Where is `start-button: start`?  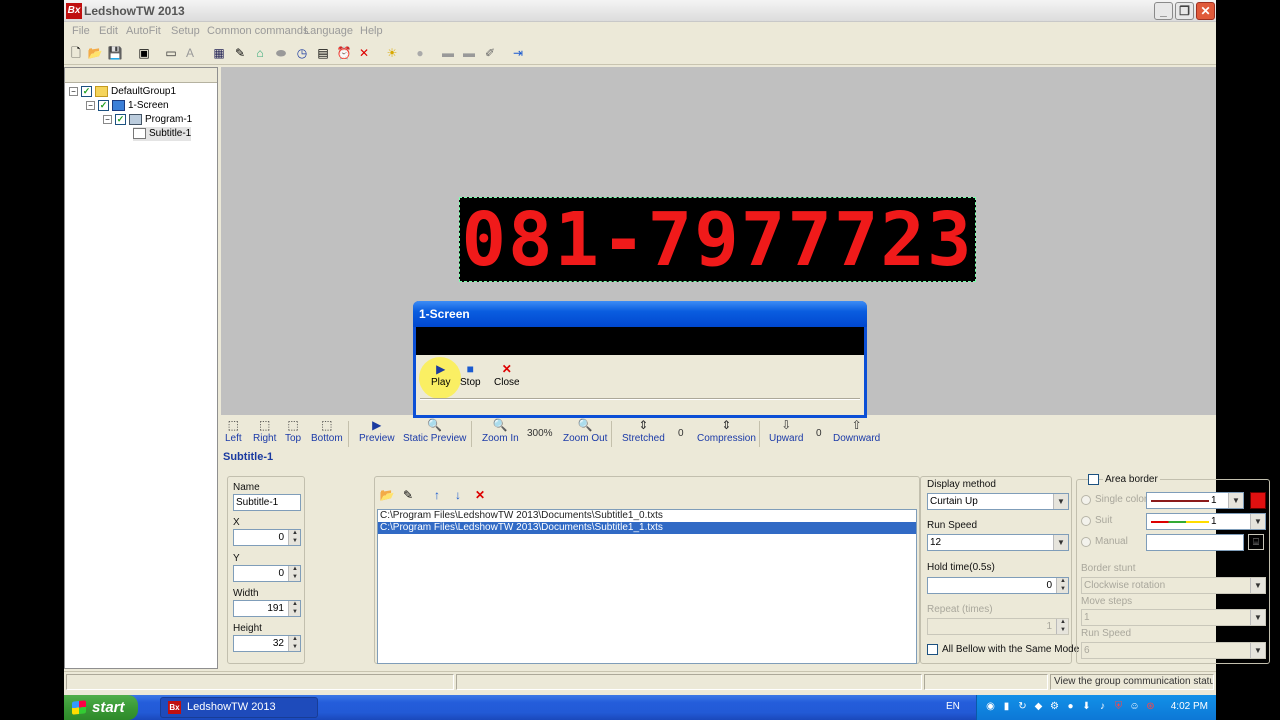 start-button: start is located at coordinates (101, 707).